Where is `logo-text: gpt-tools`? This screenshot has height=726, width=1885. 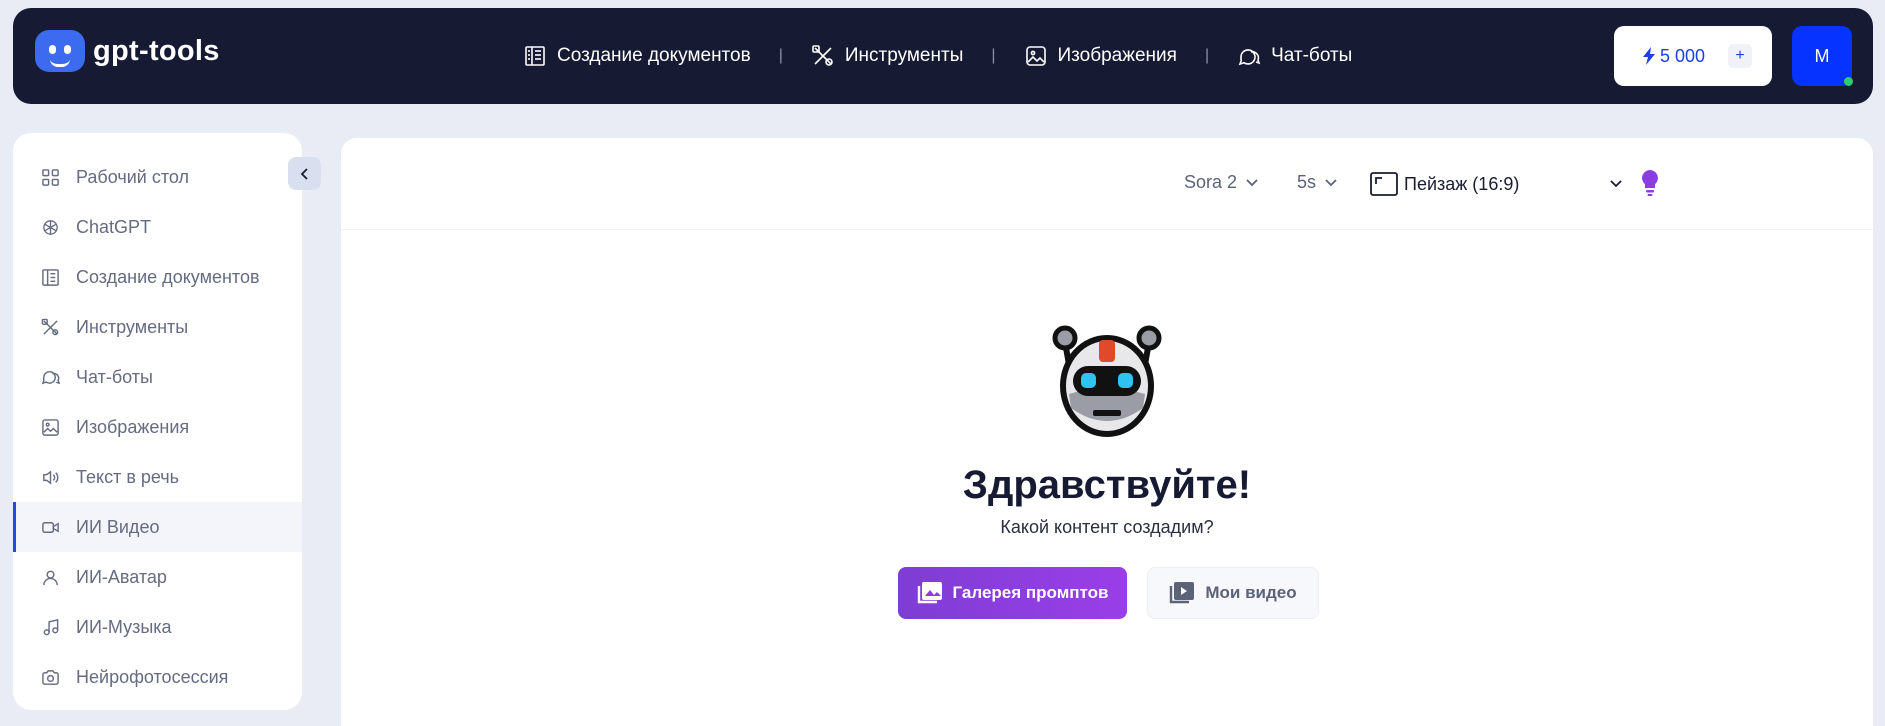 logo-text: gpt-tools is located at coordinates (156, 50).